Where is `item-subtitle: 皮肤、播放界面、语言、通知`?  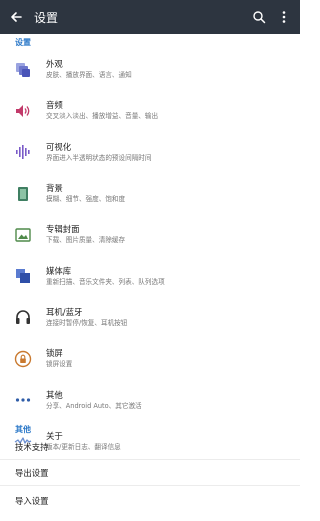
item-subtitle: 皮肤、播放界面、语言、通知 is located at coordinates (89, 75).